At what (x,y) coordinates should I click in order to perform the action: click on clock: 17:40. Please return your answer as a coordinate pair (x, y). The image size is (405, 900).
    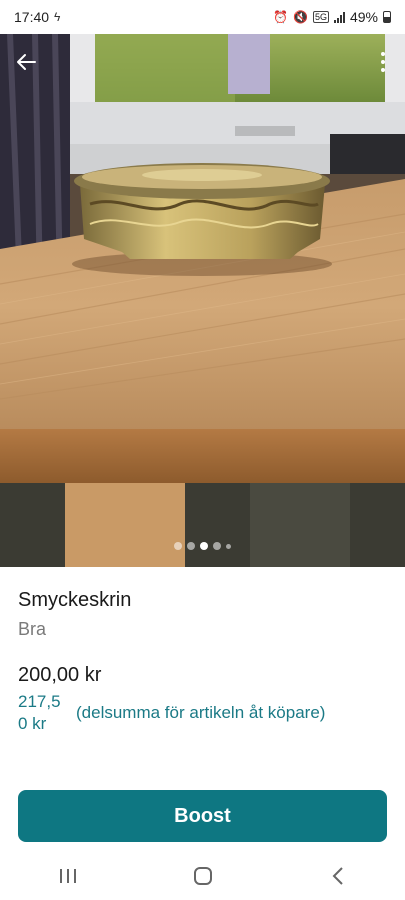
    Looking at the image, I should click on (32, 17).